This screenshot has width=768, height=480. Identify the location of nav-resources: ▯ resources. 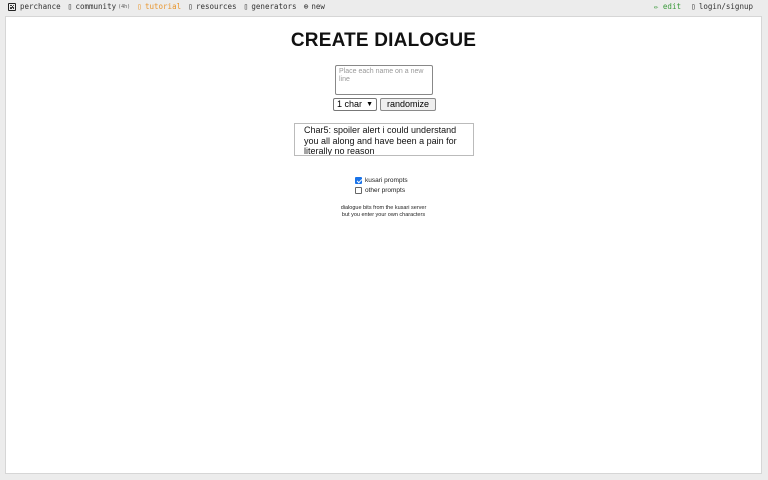
(212, 6).